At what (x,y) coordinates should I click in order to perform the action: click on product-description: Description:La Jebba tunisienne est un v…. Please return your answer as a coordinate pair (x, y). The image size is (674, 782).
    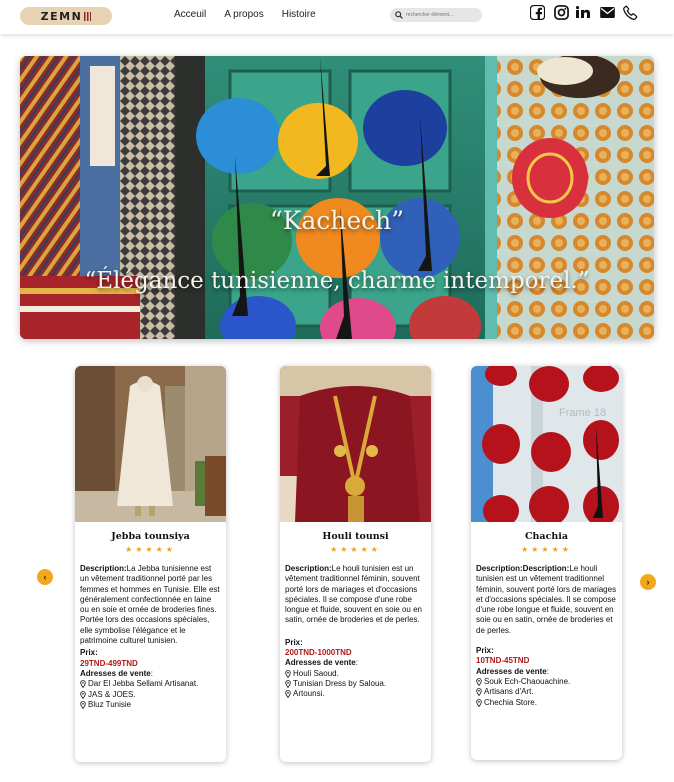
    Looking at the image, I should click on (151, 605).